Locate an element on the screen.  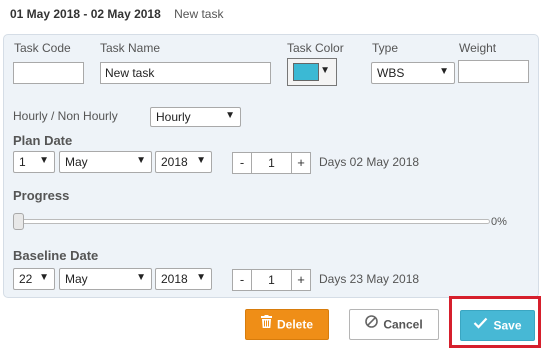
baseline-duration-increment-button: + is located at coordinates (301, 280).